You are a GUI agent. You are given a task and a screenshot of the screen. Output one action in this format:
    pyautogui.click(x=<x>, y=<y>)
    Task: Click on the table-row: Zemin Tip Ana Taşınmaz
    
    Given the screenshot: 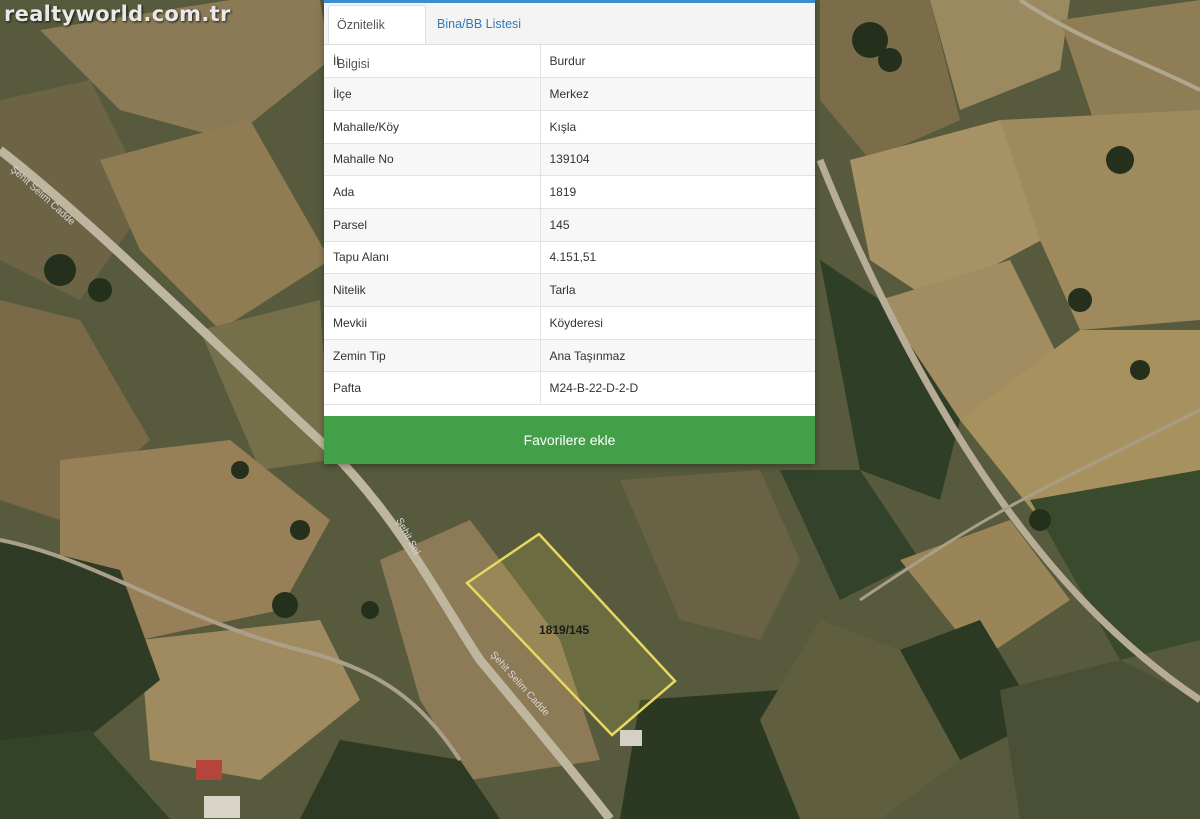 What is the action you would take?
    pyautogui.click(x=569, y=356)
    